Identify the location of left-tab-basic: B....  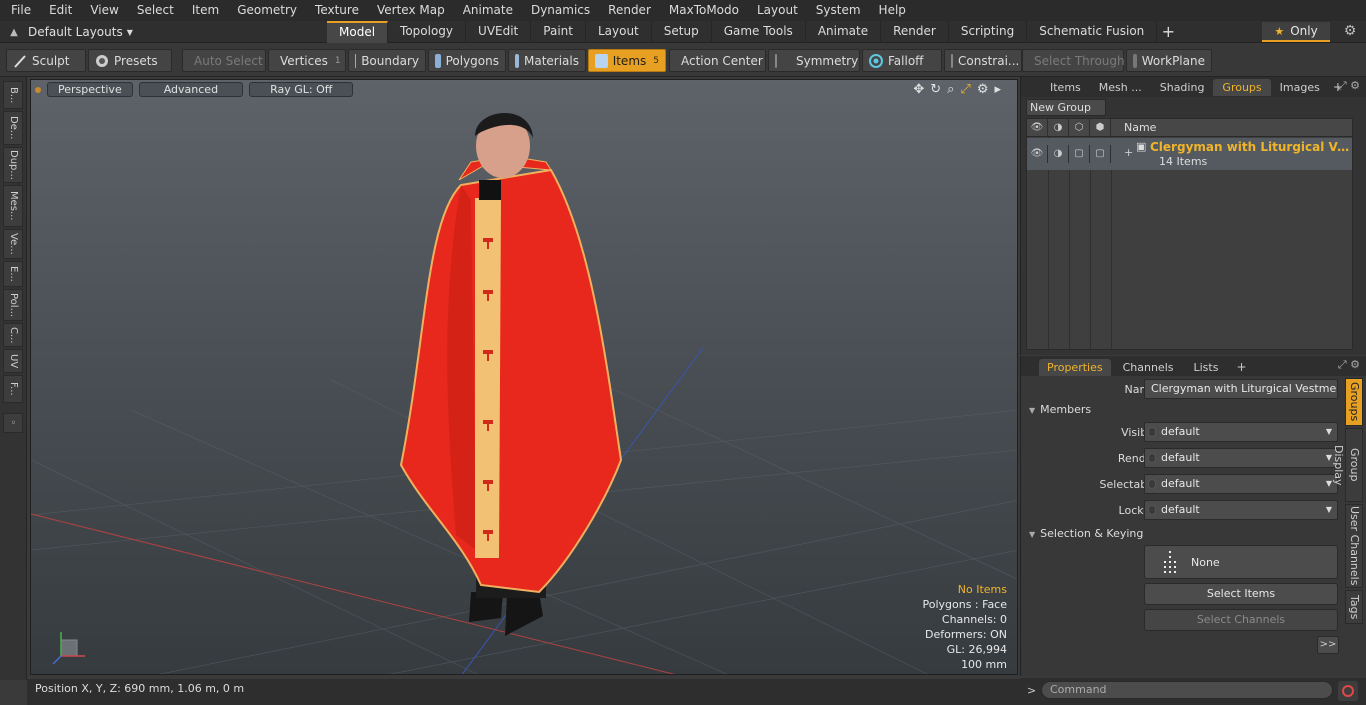
(13, 95).